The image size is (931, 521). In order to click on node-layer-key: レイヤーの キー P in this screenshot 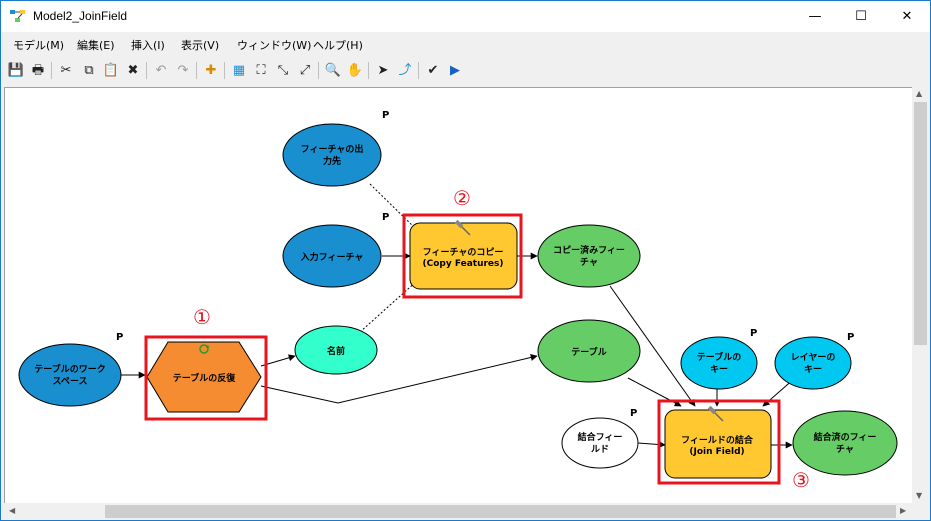, I will do `click(814, 361)`.